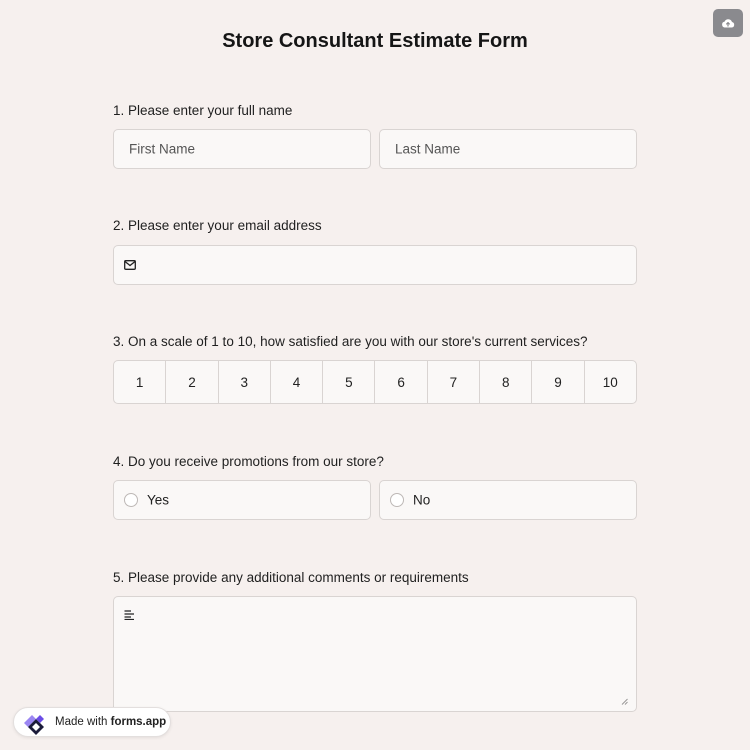  What do you see at coordinates (375, 41) in the screenshot?
I see `form-title: Store Consultant Estimate Form` at bounding box center [375, 41].